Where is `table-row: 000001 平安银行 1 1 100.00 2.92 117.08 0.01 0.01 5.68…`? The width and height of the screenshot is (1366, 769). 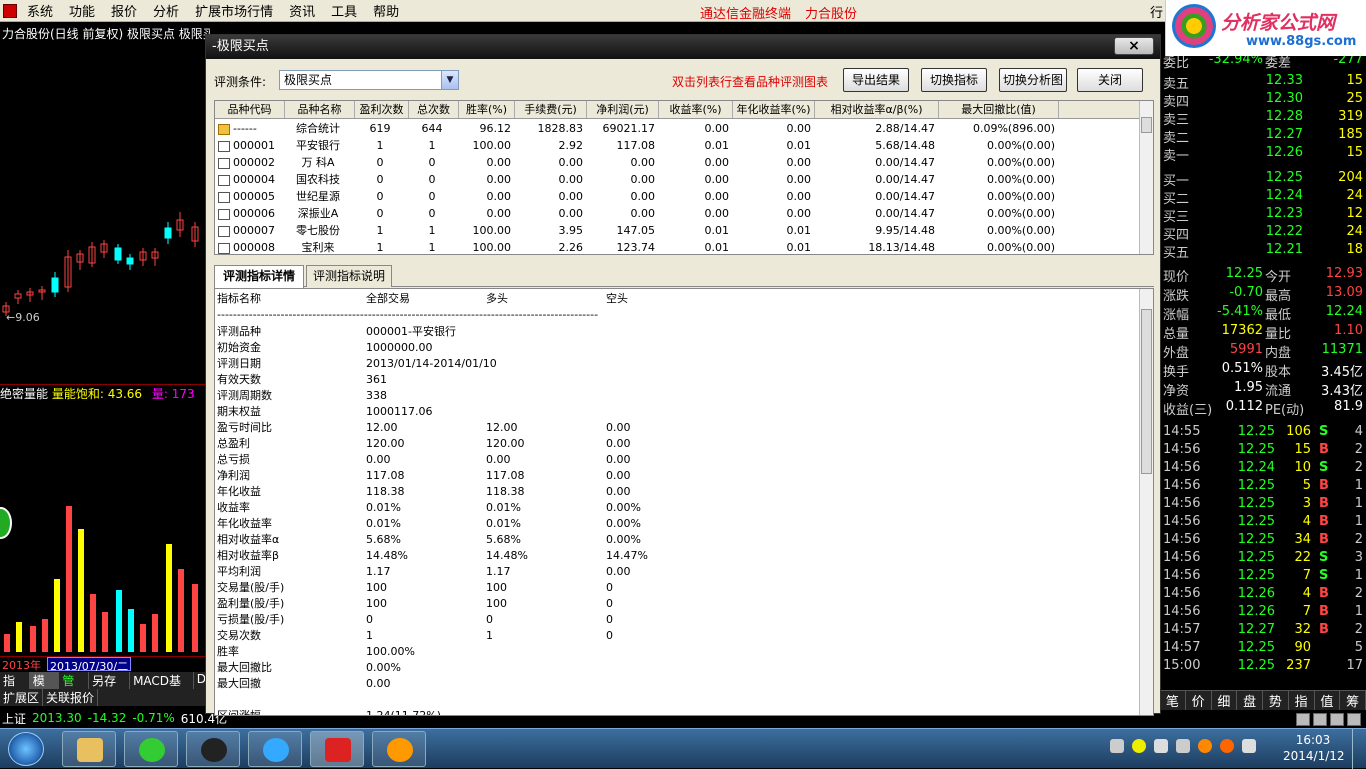 table-row: 000001 平安银行 1 1 100.00 2.92 117.08 0.01 0.01 5.68… is located at coordinates (677, 145).